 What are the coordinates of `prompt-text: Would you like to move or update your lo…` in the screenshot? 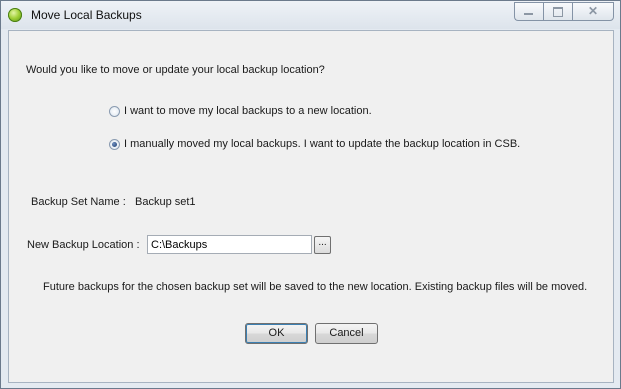 It's located at (175, 70).